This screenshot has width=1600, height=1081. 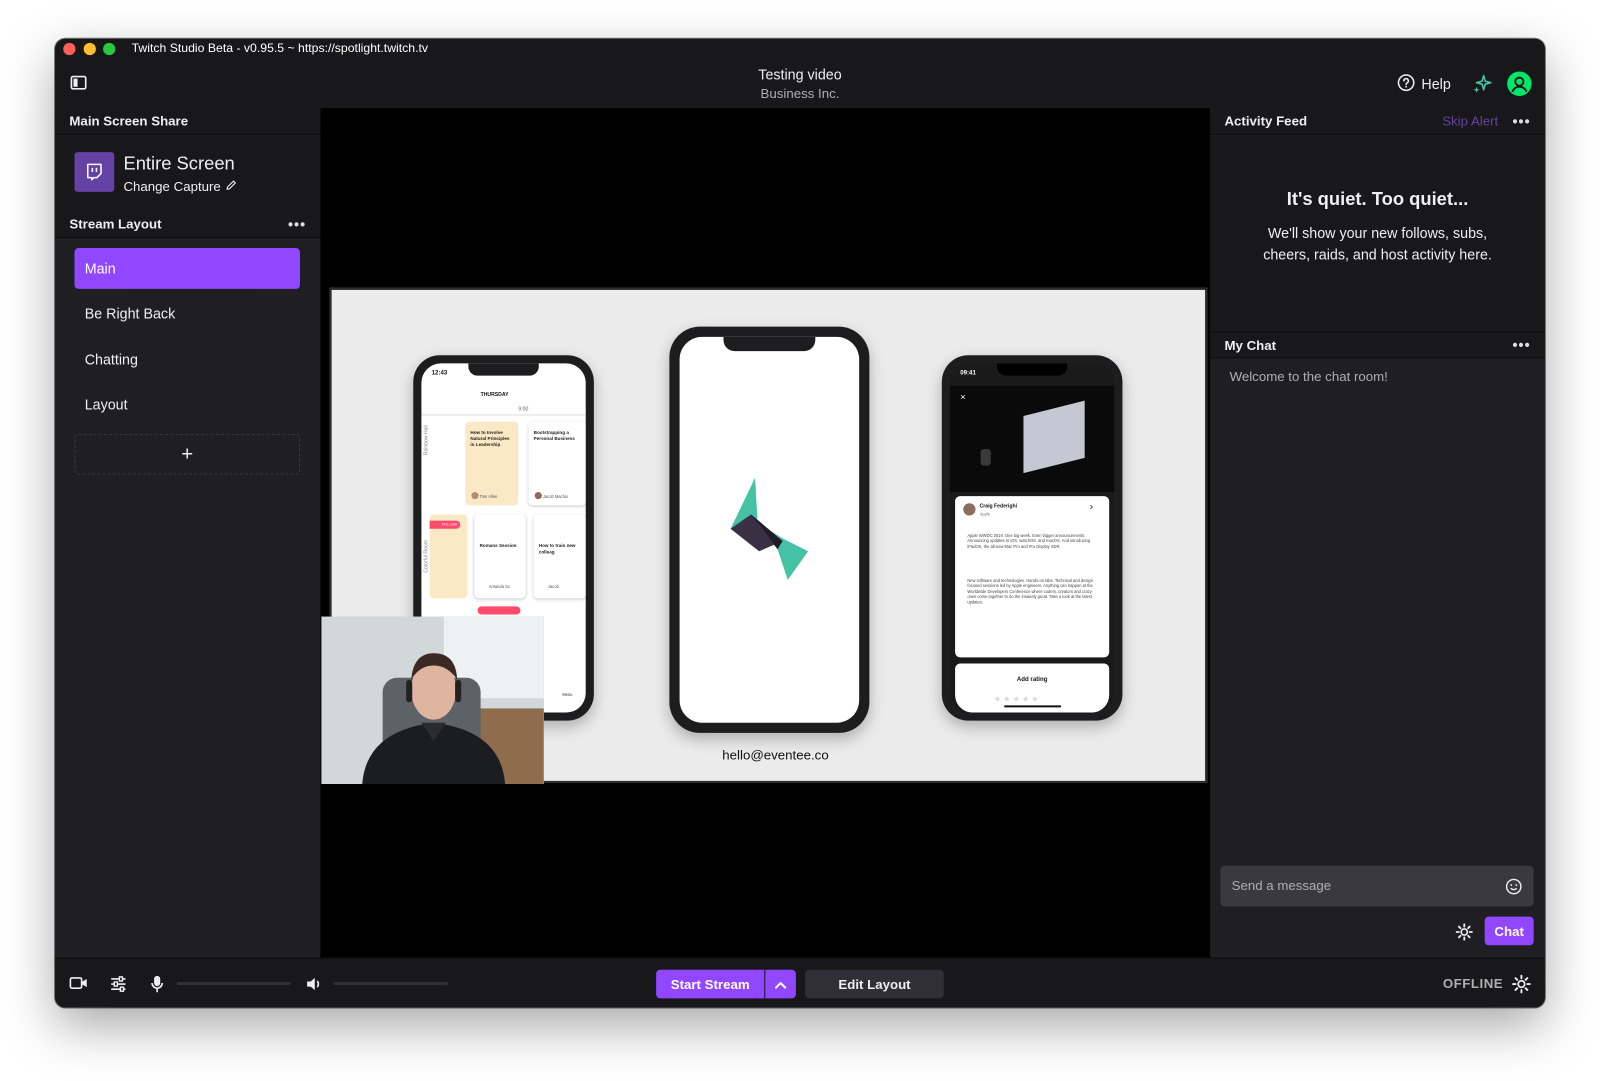 I want to click on stream-options-button, so click(x=780, y=984).